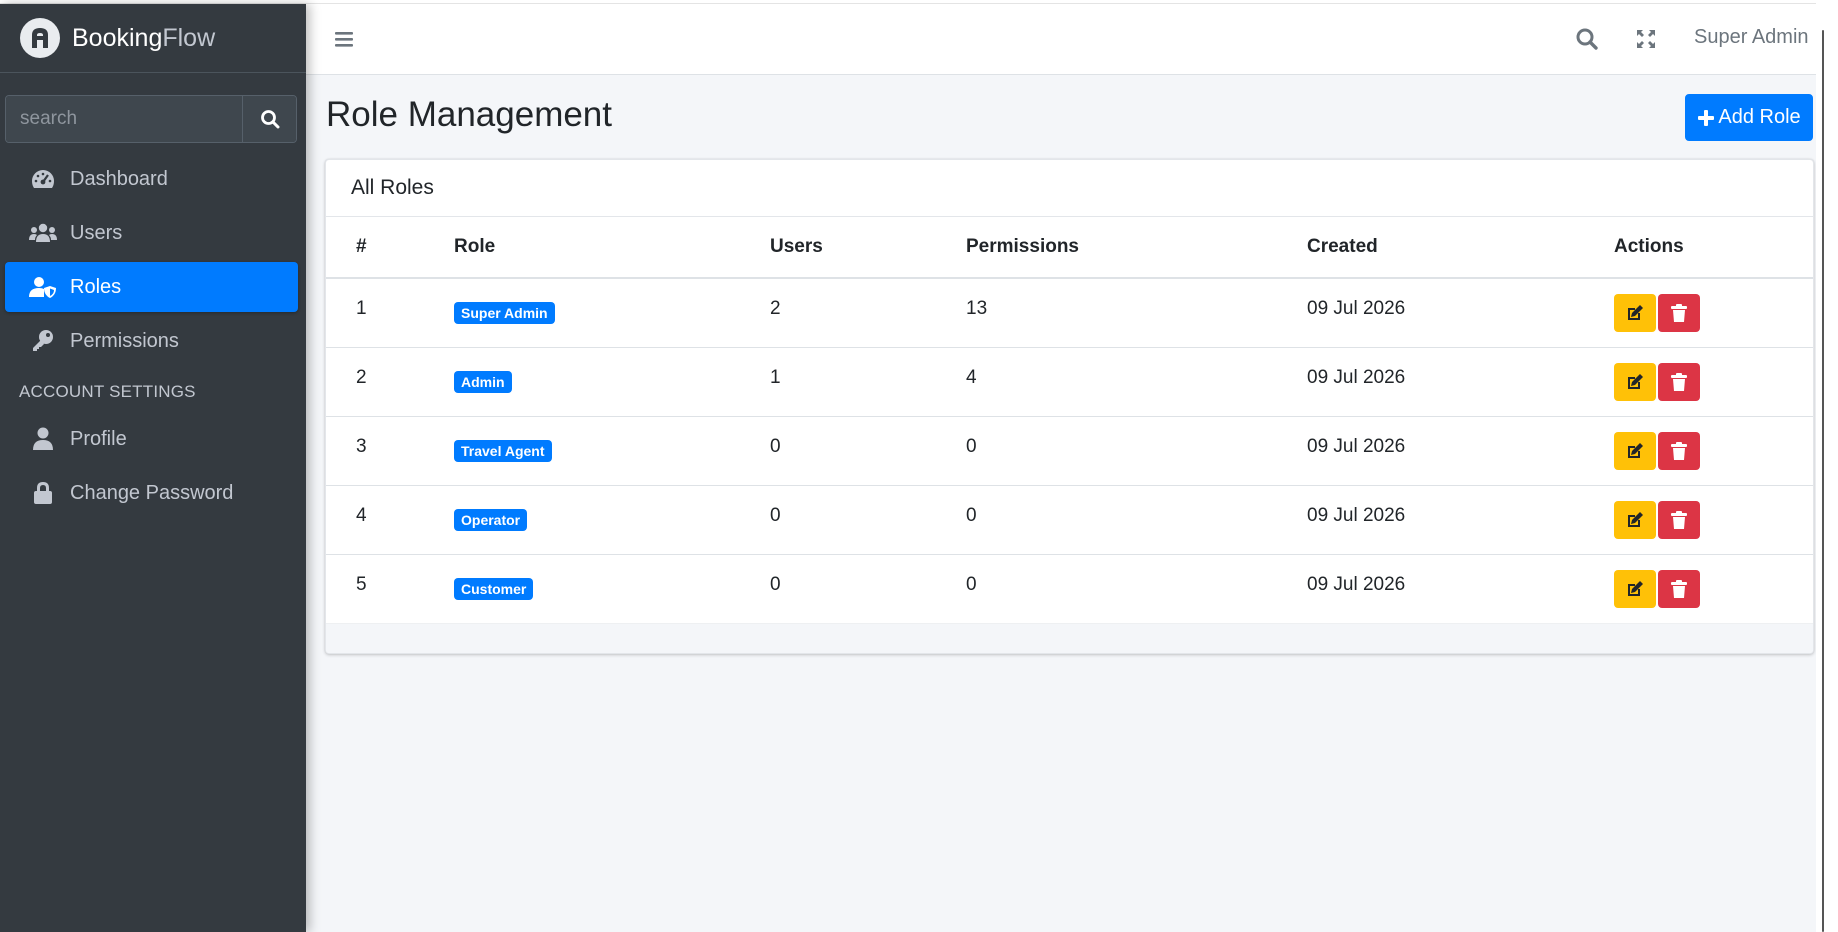 This screenshot has width=1838, height=932. I want to click on table-row: 2 Admin 1 4 09 Jul 2026, so click(1069, 382).